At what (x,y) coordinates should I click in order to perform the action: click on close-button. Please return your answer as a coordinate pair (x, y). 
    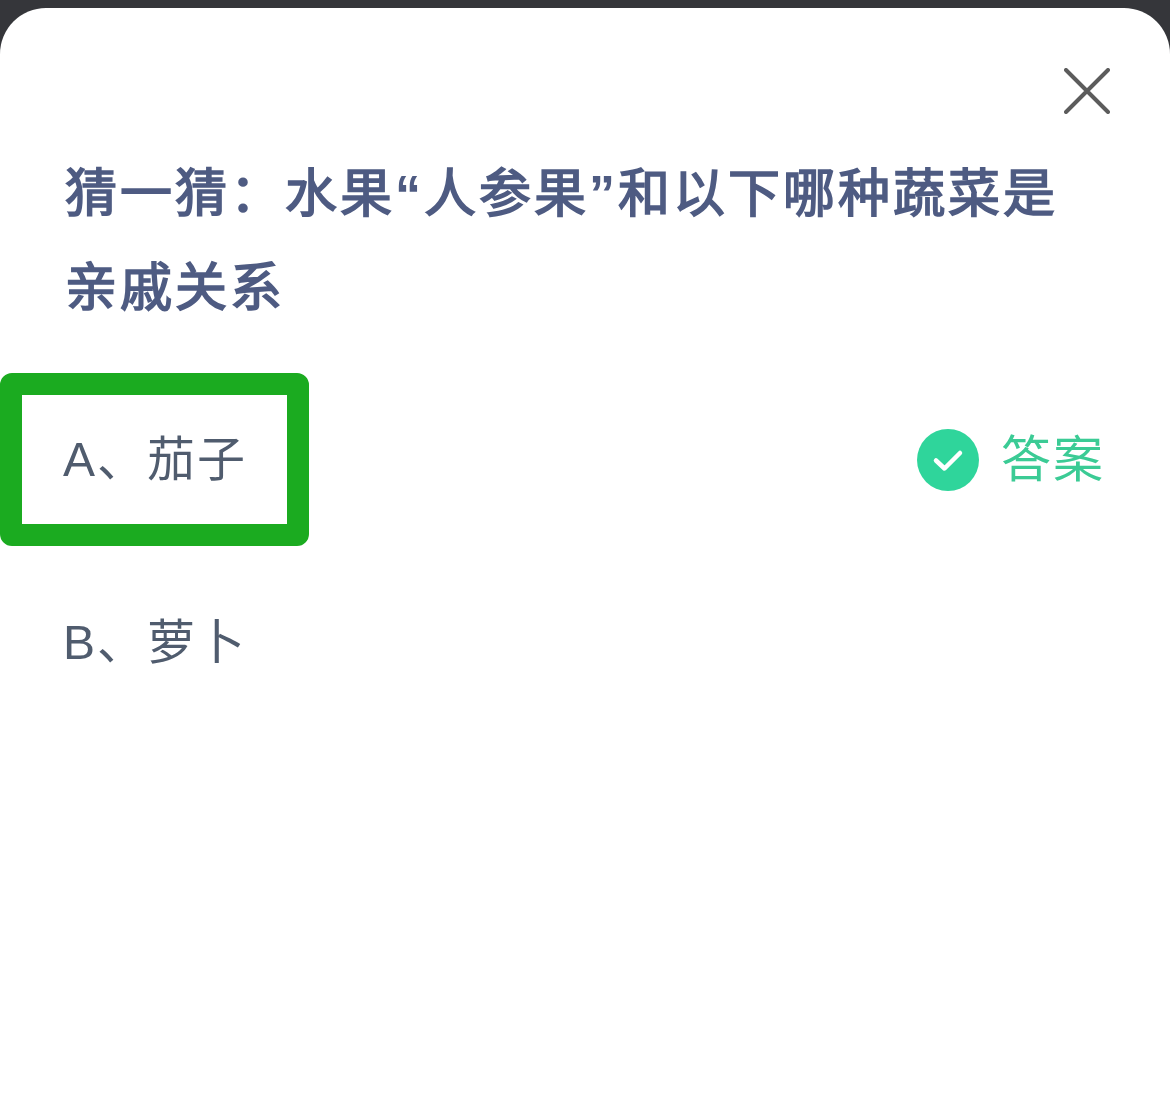
    Looking at the image, I should click on (1087, 91).